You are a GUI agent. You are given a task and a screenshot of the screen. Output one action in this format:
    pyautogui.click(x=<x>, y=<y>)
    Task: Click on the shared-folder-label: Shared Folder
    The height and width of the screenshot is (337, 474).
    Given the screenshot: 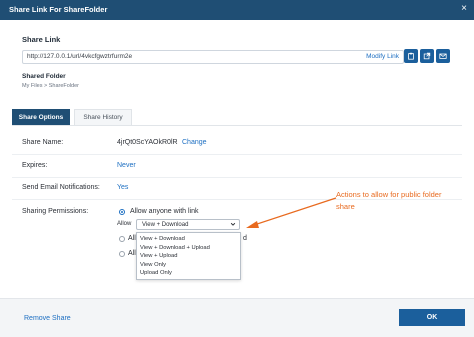 What is the action you would take?
    pyautogui.click(x=44, y=76)
    